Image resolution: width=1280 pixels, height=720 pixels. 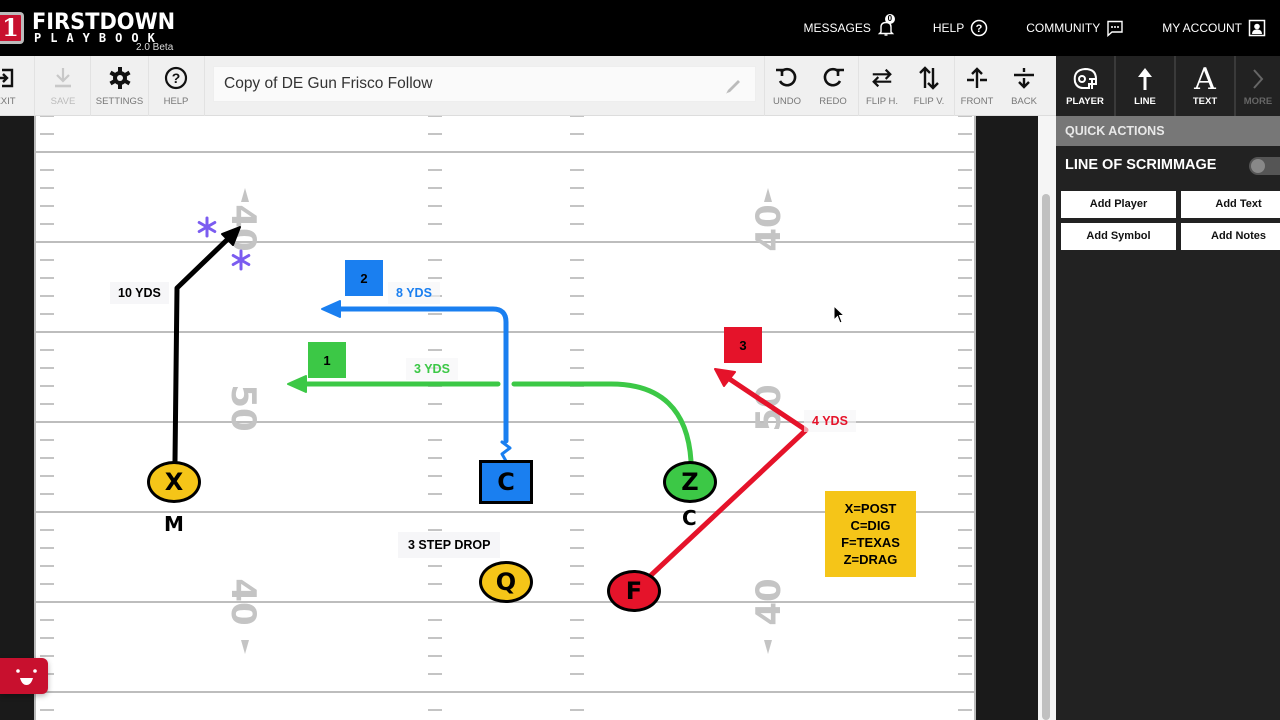 I want to click on undo-label: UNDO, so click(x=787, y=101).